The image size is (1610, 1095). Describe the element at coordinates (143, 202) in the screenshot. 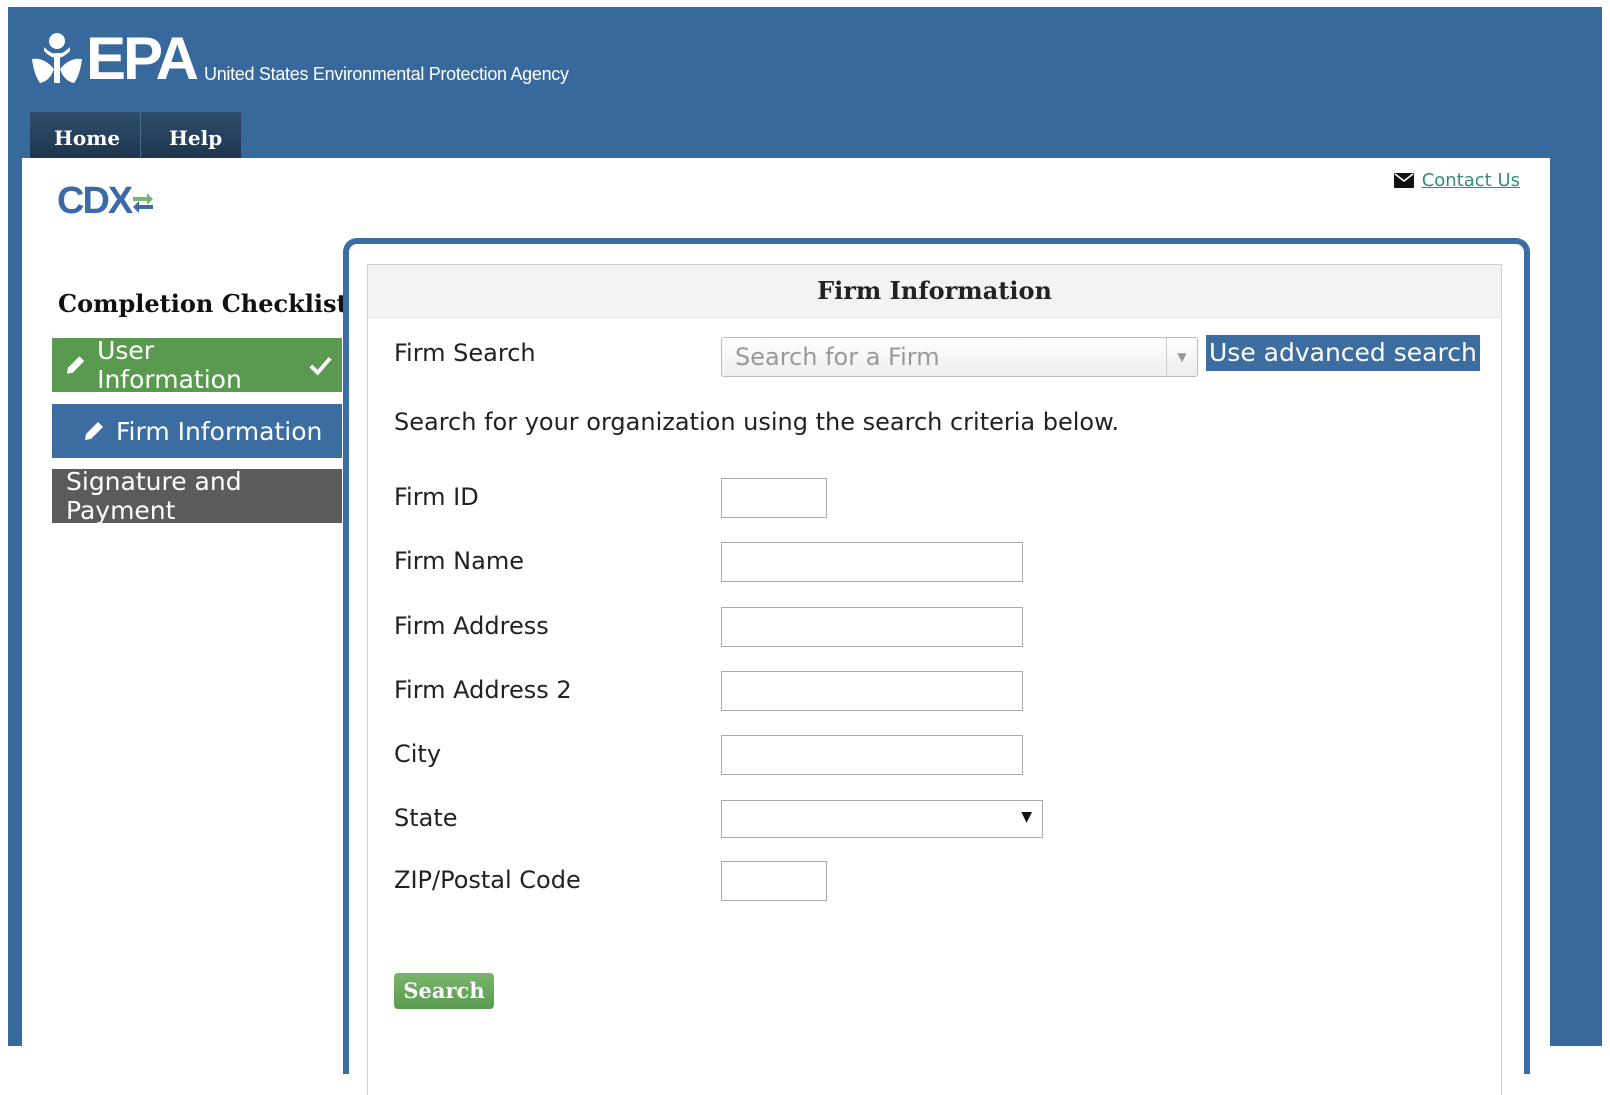

I see `cdx-arrows-icon` at that location.